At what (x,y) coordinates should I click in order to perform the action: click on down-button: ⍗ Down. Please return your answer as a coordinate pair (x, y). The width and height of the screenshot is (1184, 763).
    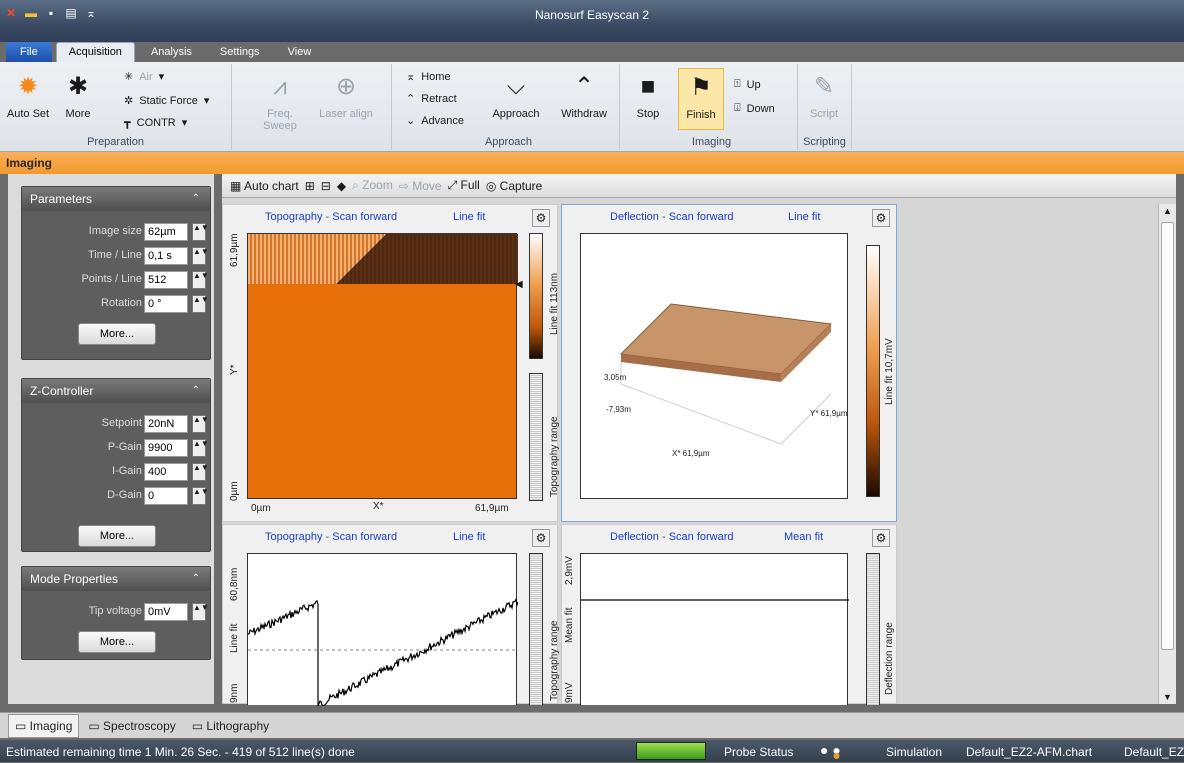
    Looking at the image, I should click on (754, 108).